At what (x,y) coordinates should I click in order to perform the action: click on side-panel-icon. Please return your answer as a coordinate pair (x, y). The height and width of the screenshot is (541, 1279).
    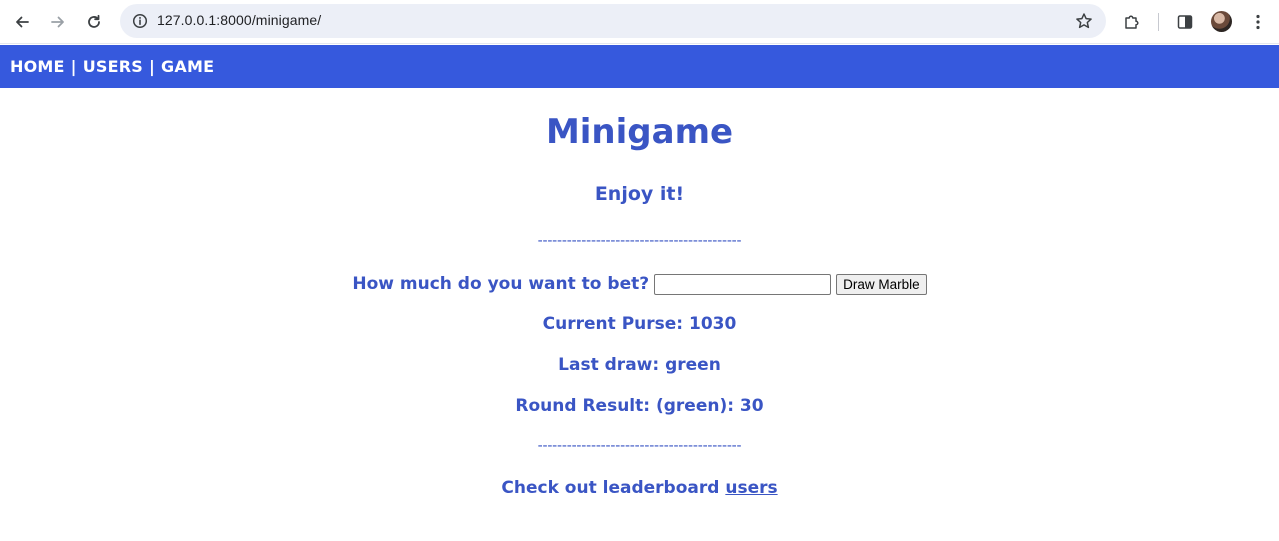
    Looking at the image, I should click on (1185, 22).